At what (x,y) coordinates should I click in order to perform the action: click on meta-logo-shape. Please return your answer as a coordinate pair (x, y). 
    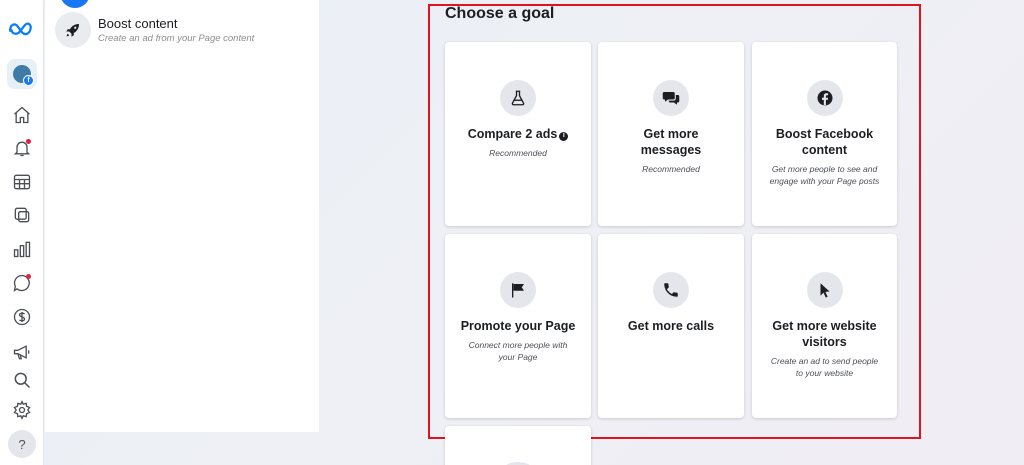
    Looking at the image, I should click on (20, 29).